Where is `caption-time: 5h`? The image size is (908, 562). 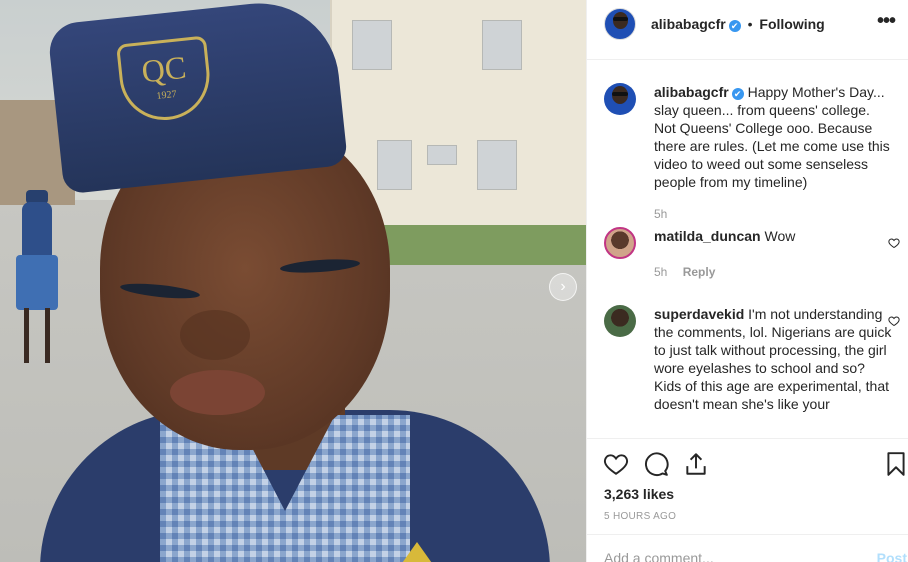
caption-time: 5h is located at coordinates (661, 214).